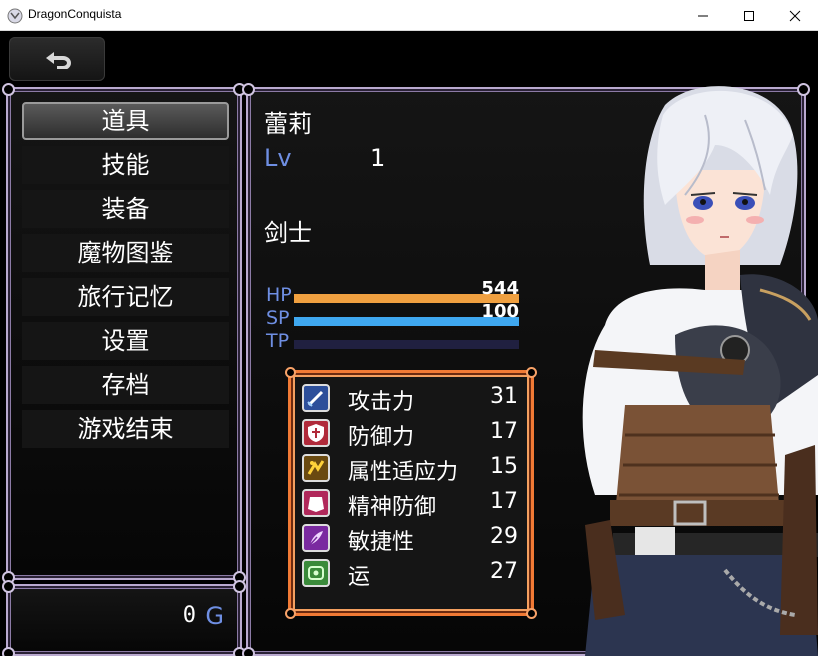 This screenshot has width=818, height=656. I want to click on param-name: 精神防御, so click(392, 507).